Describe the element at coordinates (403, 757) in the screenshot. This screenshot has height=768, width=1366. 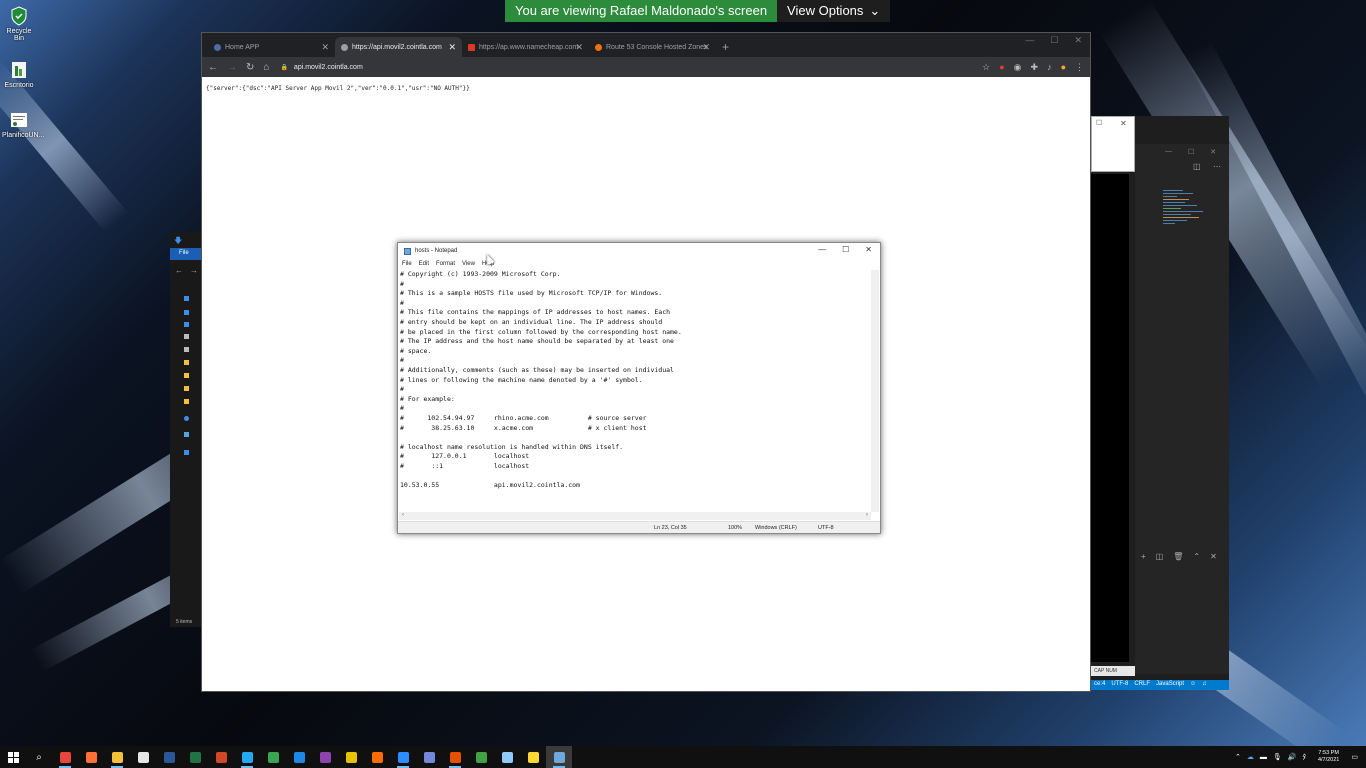
I see `taskbar-zoom-button` at that location.